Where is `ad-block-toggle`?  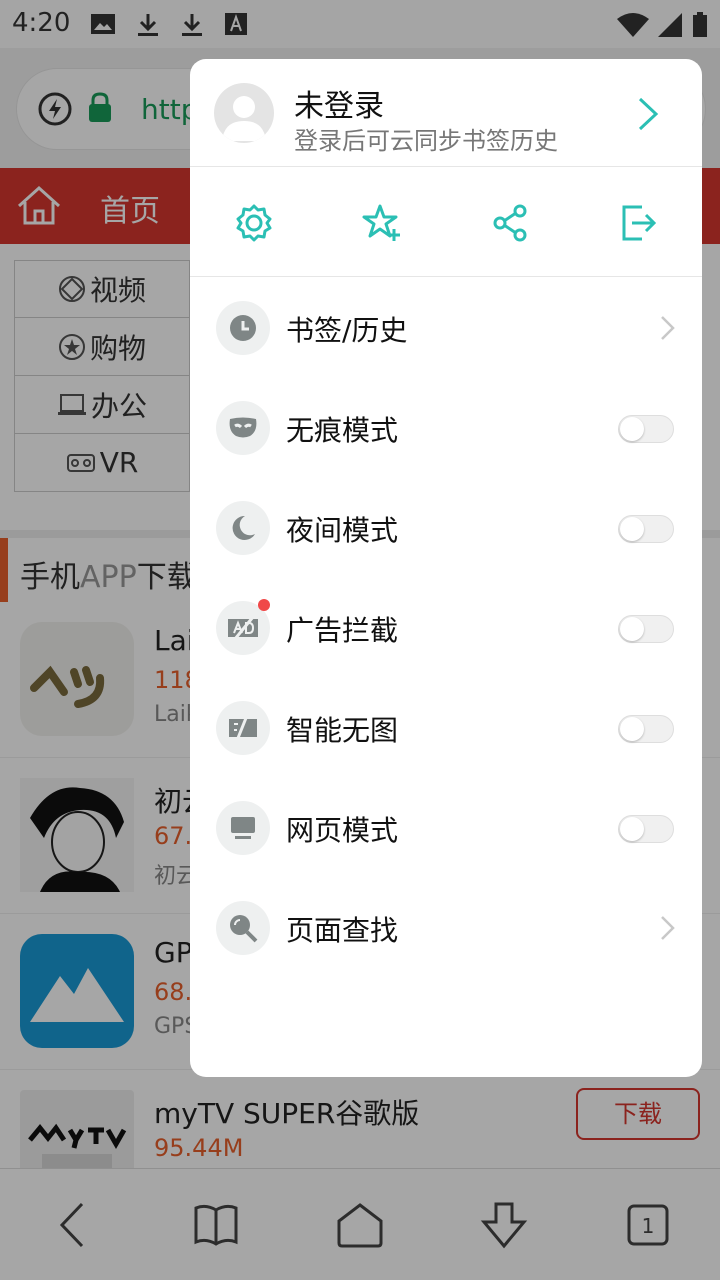
ad-block-toggle is located at coordinates (646, 629).